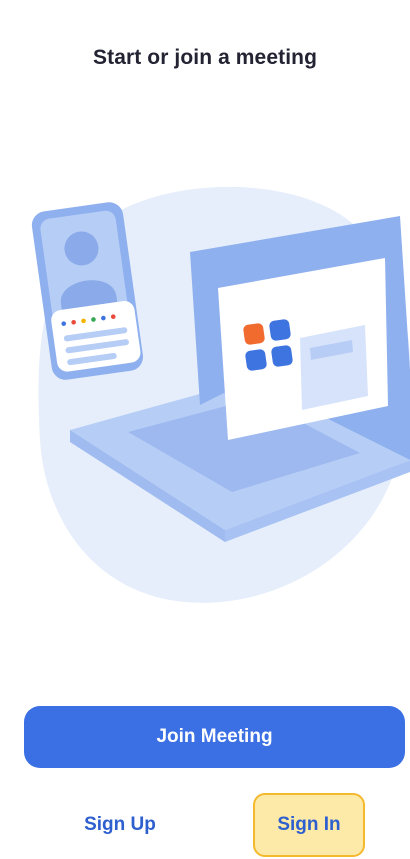 This screenshot has width=410, height=859. Describe the element at coordinates (214, 737) in the screenshot. I see `join-meeting-button: Join Meeting` at that location.